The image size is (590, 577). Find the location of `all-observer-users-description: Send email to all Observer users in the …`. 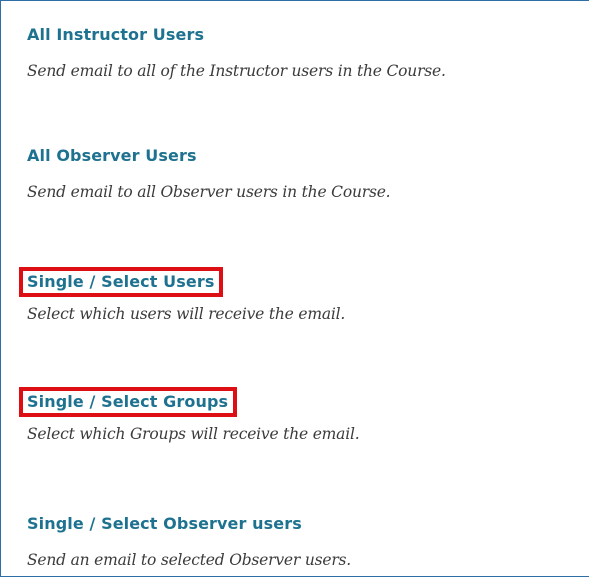

all-observer-users-description: Send email to all Observer users in the … is located at coordinates (209, 192).